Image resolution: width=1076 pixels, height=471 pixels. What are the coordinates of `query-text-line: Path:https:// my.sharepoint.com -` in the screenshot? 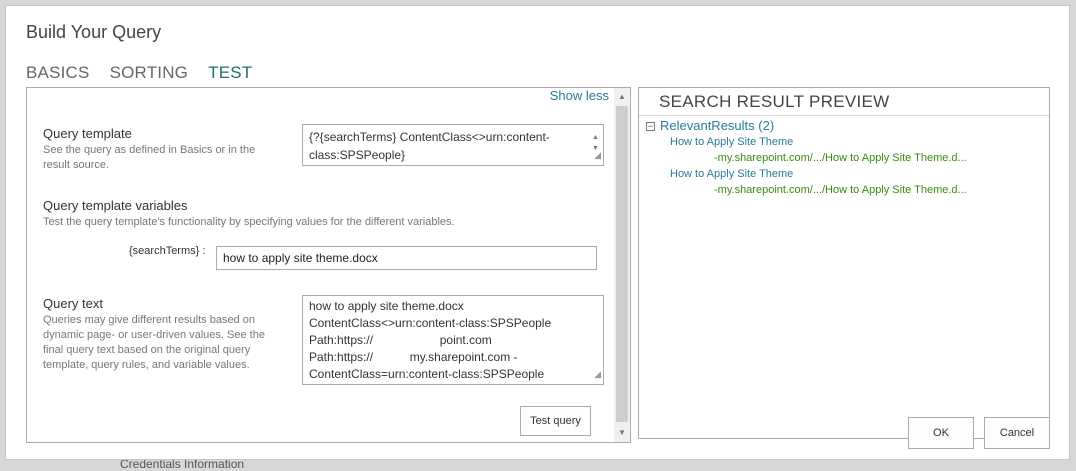 It's located at (413, 357).